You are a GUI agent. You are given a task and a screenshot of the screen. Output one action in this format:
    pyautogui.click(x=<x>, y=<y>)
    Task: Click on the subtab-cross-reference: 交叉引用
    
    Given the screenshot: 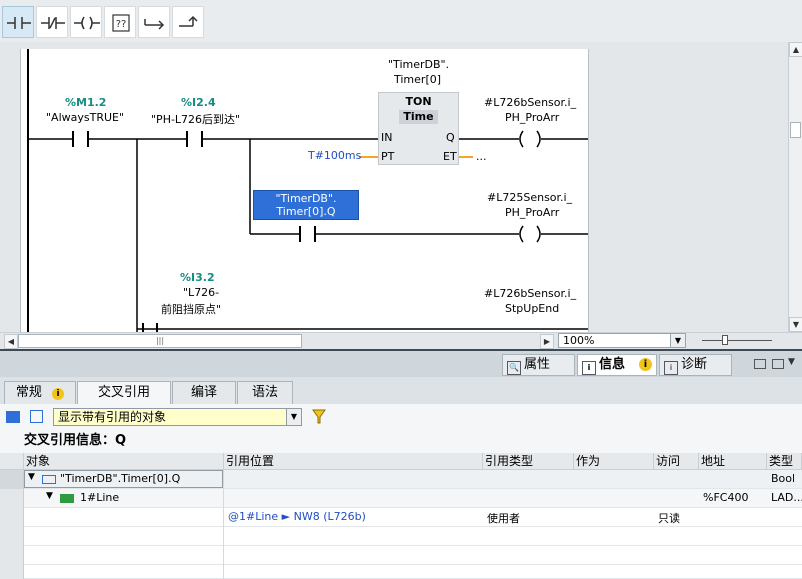 What is the action you would take?
    pyautogui.click(x=124, y=392)
    